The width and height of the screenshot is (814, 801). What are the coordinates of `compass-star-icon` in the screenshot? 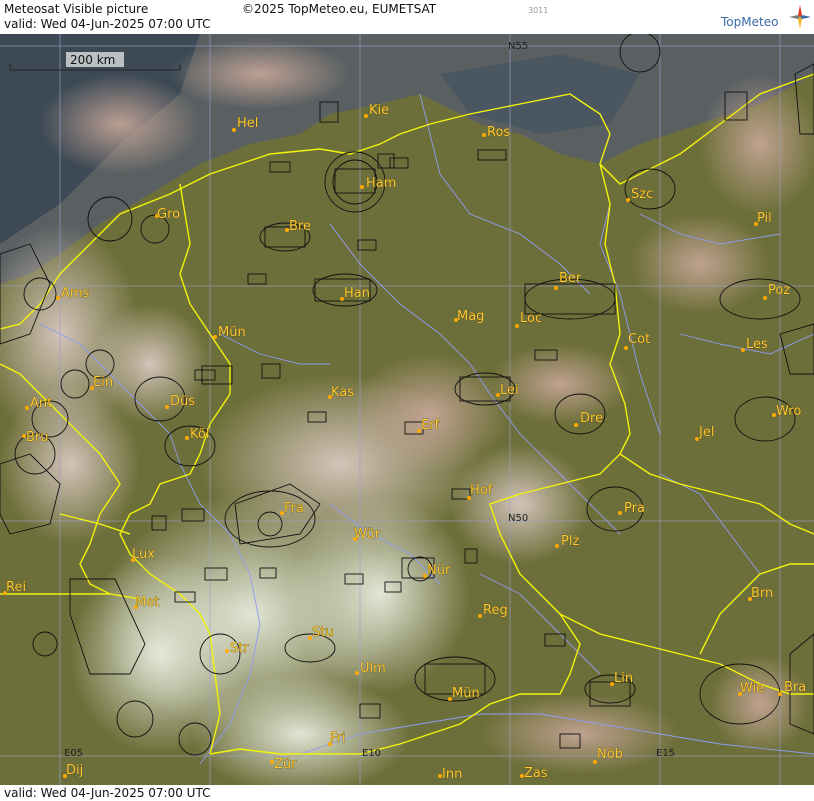 It's located at (800, 17).